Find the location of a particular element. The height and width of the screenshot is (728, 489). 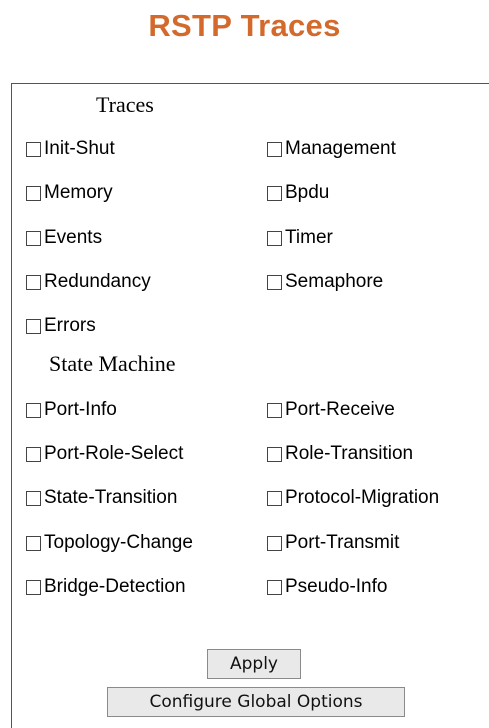

traces-heading: Traces is located at coordinates (125, 104).